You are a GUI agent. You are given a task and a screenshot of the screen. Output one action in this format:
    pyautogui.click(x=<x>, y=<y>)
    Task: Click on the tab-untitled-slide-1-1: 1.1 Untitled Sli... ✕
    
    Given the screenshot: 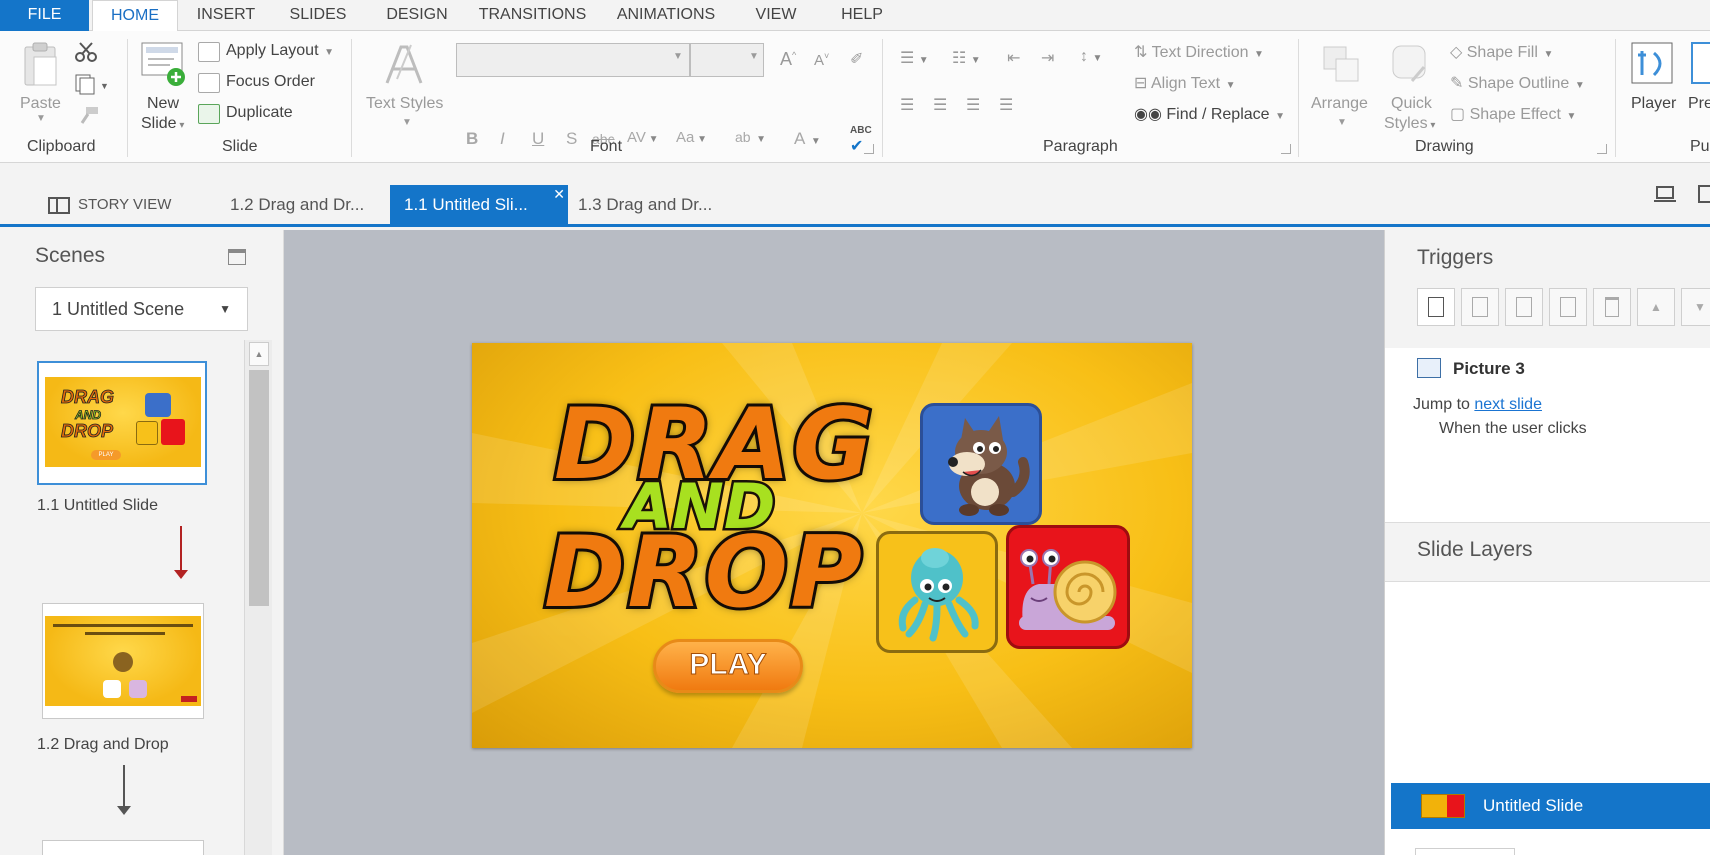 What is the action you would take?
    pyautogui.click(x=479, y=204)
    